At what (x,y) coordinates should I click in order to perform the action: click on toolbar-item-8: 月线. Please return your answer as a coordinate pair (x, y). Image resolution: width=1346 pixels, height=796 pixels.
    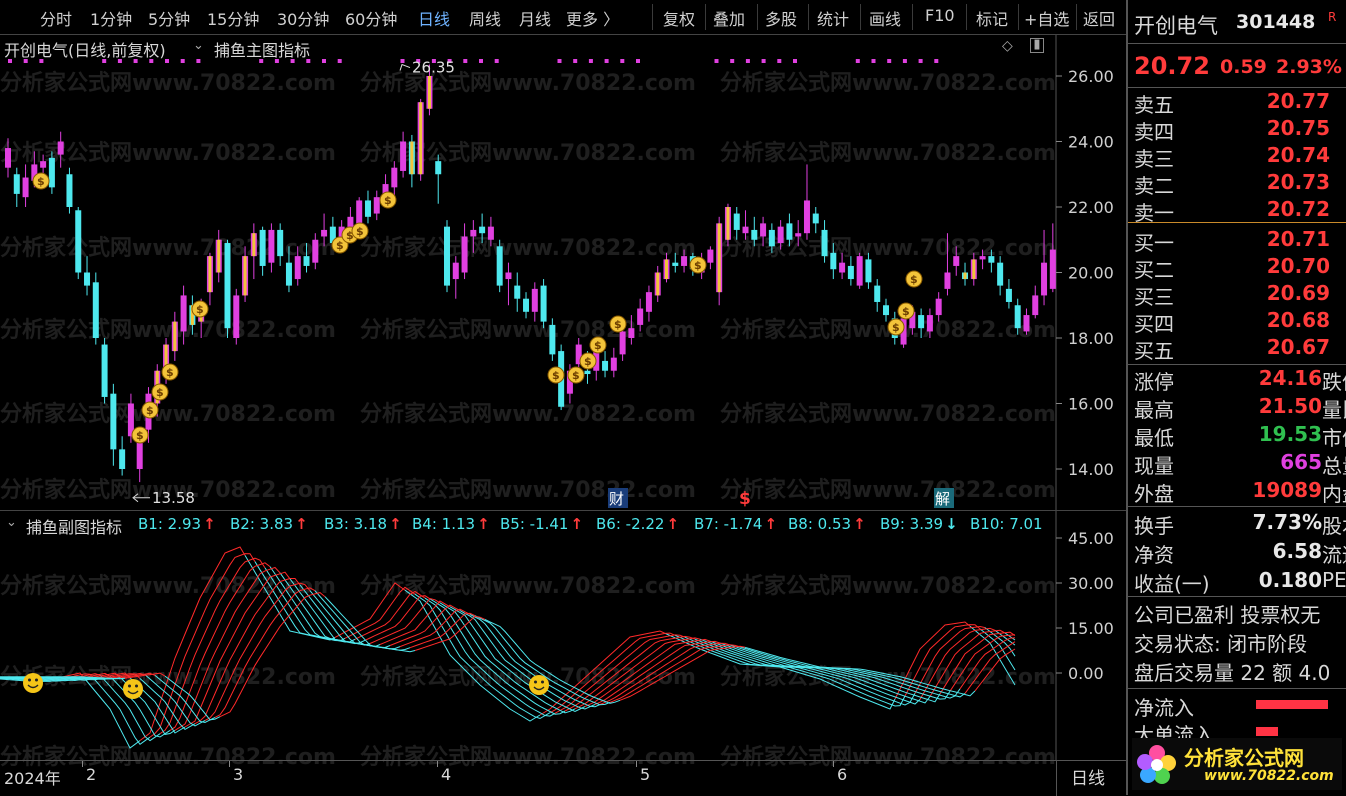
    Looking at the image, I should click on (535, 18).